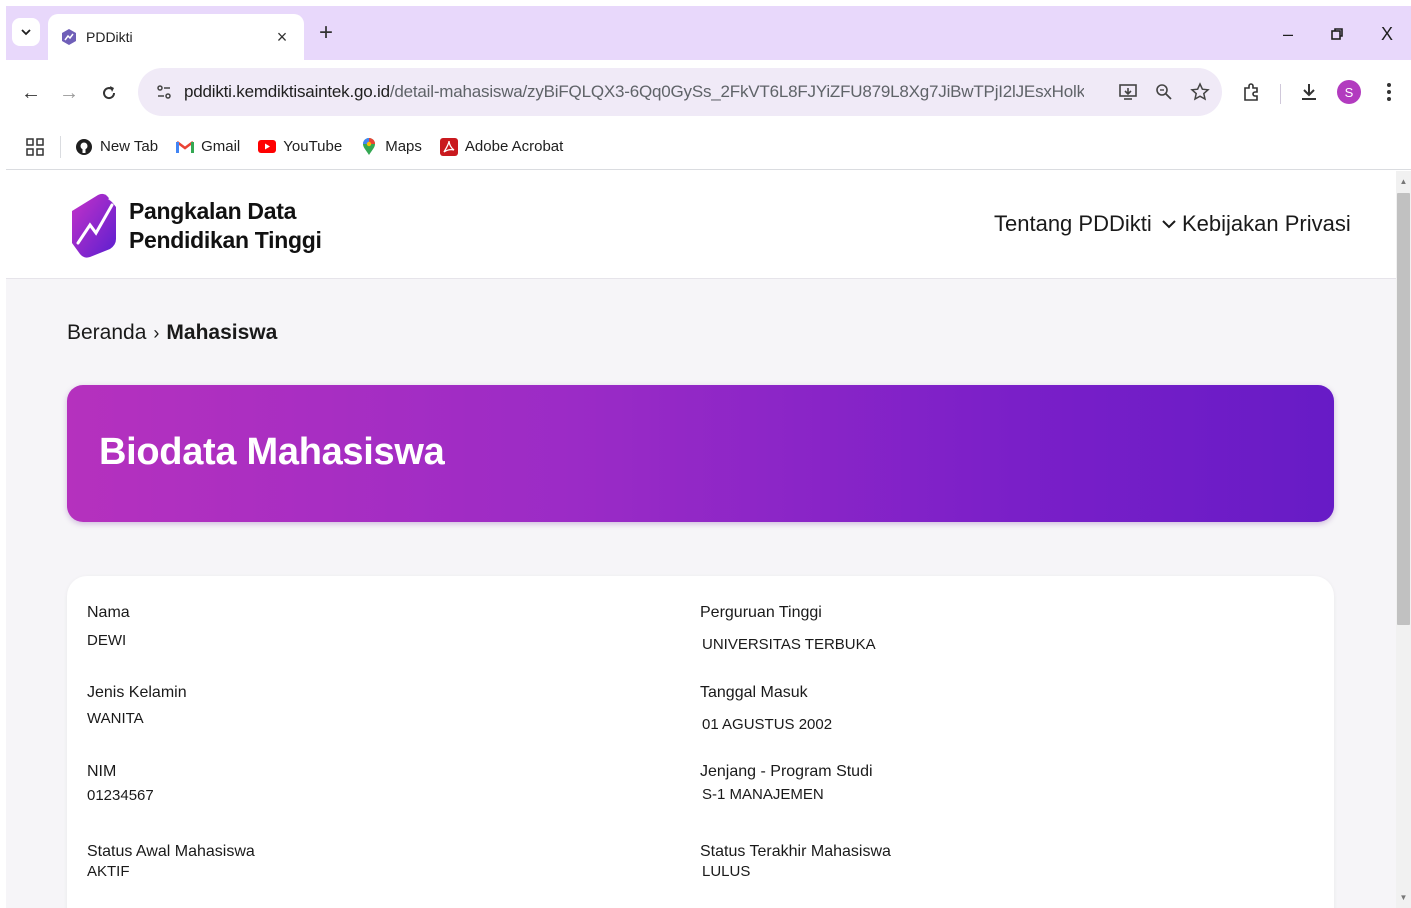 This screenshot has height=908, width=1411. I want to click on restore-button, so click(1337, 34).